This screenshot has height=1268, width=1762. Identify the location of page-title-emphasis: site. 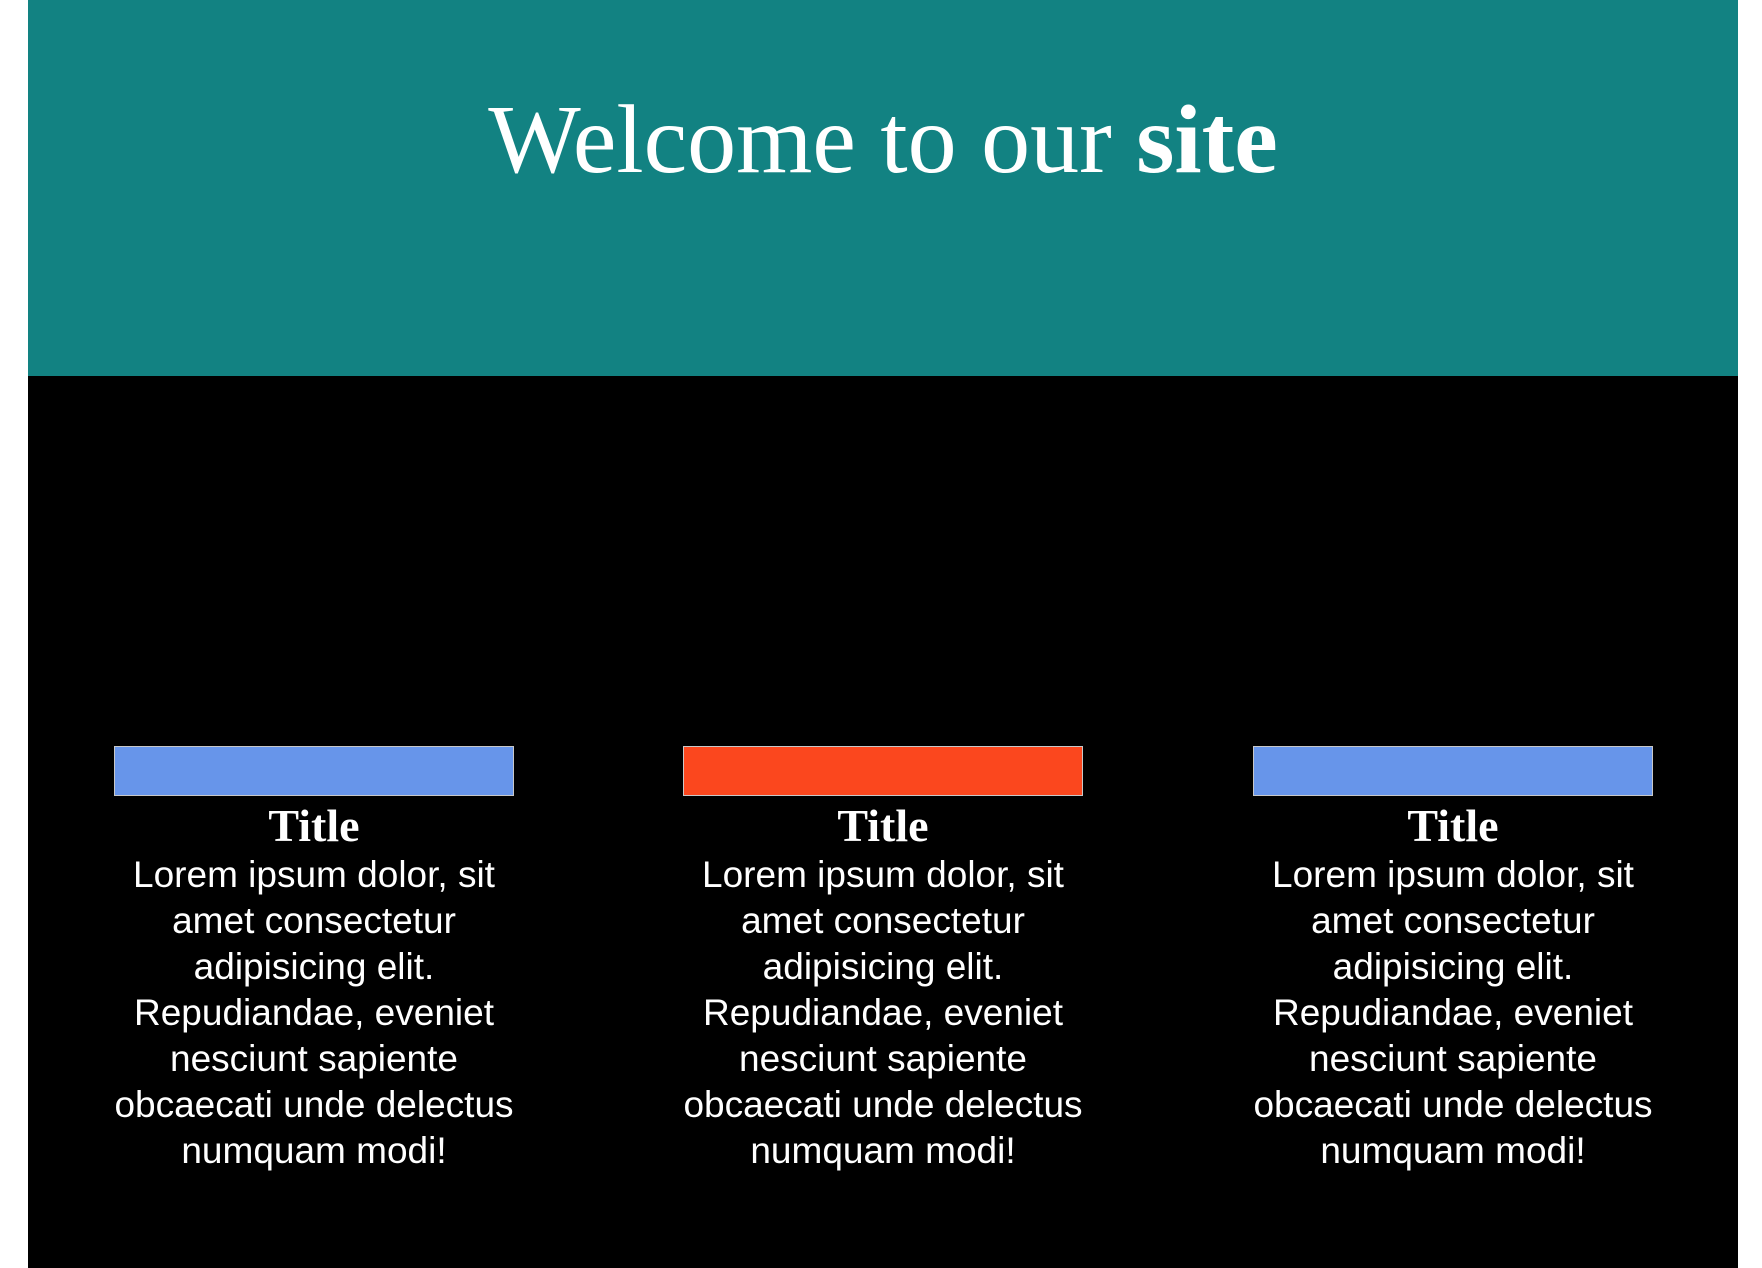
(1207, 140).